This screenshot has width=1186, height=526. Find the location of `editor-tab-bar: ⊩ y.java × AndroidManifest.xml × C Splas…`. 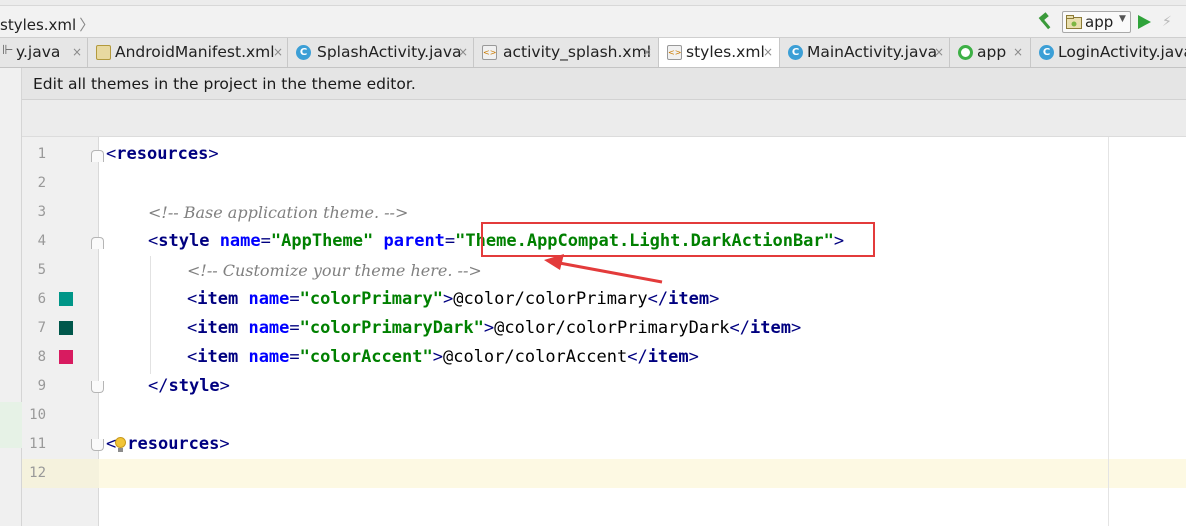

editor-tab-bar: ⊩ y.java × AndroidManifest.xml × C Splas… is located at coordinates (593, 53).